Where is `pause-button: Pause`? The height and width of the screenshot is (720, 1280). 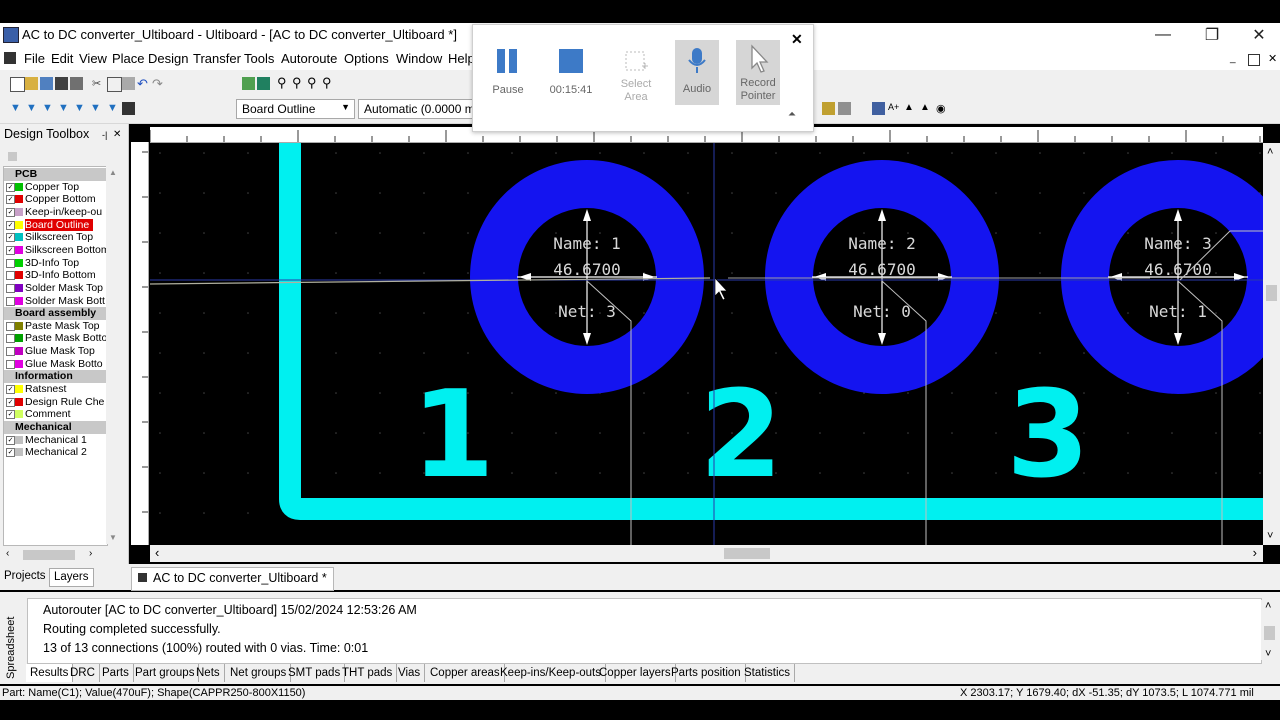 pause-button: Pause is located at coordinates (508, 80).